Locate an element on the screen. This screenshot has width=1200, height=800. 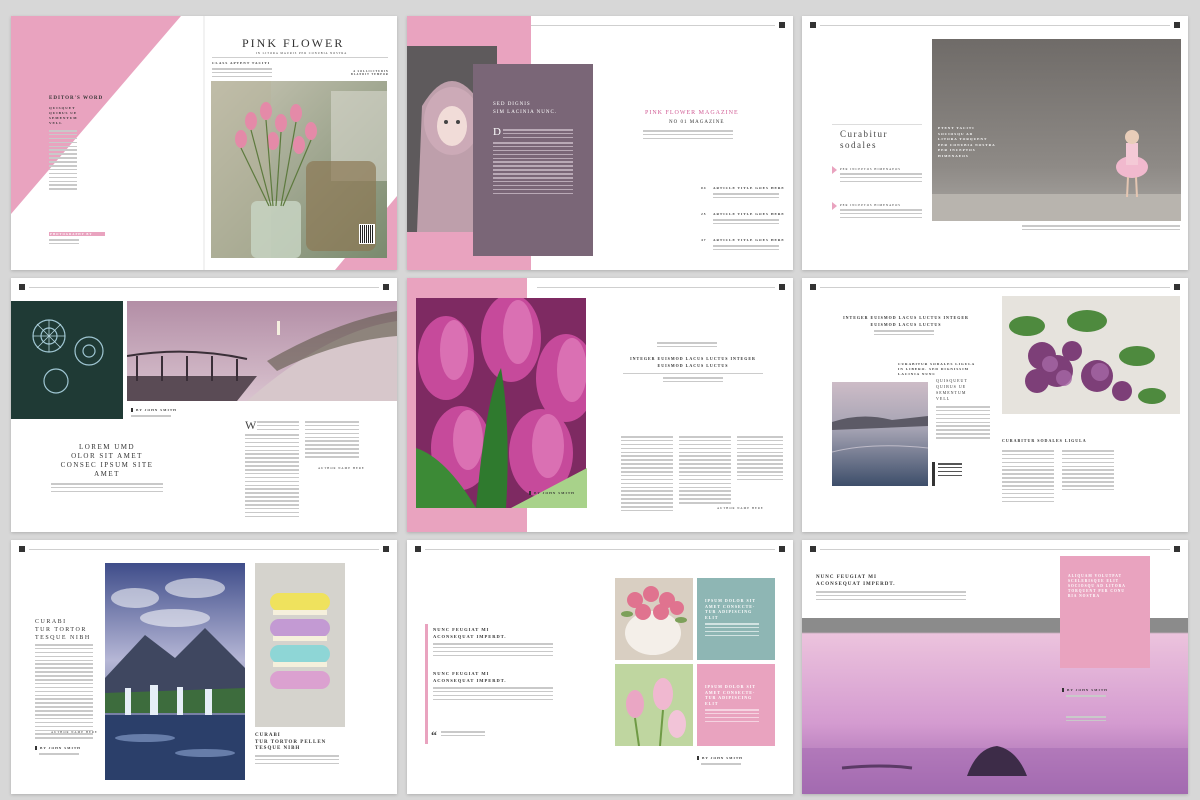
side-note: A SOLLICITUDIN BLANDIT TEMPOR is located at coordinates (370, 73).